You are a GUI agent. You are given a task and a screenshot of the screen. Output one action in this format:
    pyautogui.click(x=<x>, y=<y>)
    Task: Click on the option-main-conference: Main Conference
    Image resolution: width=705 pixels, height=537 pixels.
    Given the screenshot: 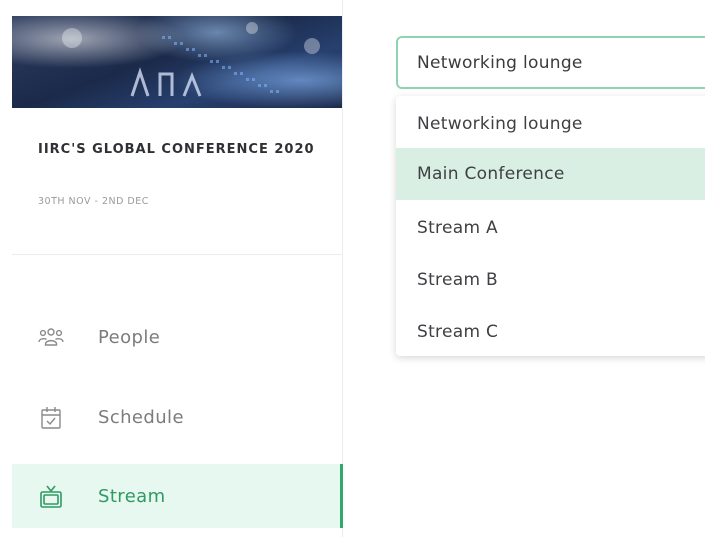 What is the action you would take?
    pyautogui.click(x=550, y=174)
    